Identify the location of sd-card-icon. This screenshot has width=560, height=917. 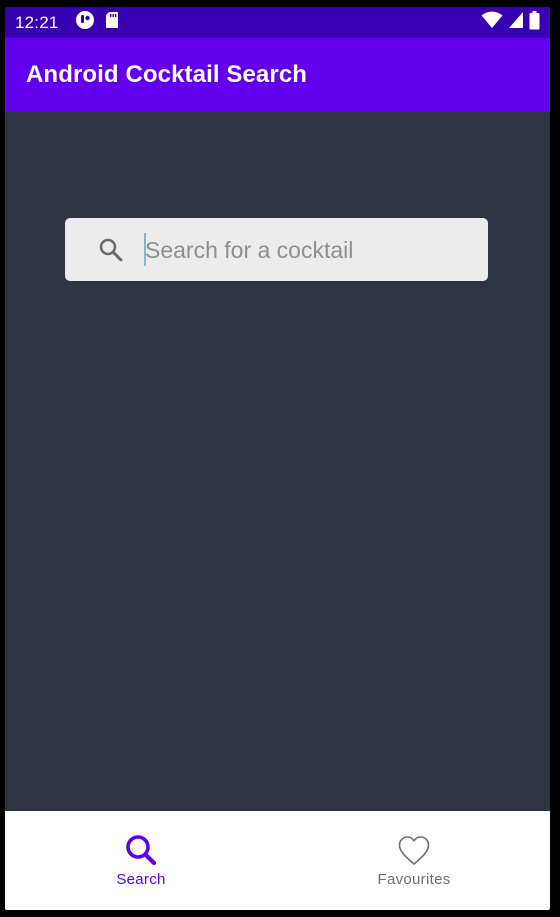
(112, 22).